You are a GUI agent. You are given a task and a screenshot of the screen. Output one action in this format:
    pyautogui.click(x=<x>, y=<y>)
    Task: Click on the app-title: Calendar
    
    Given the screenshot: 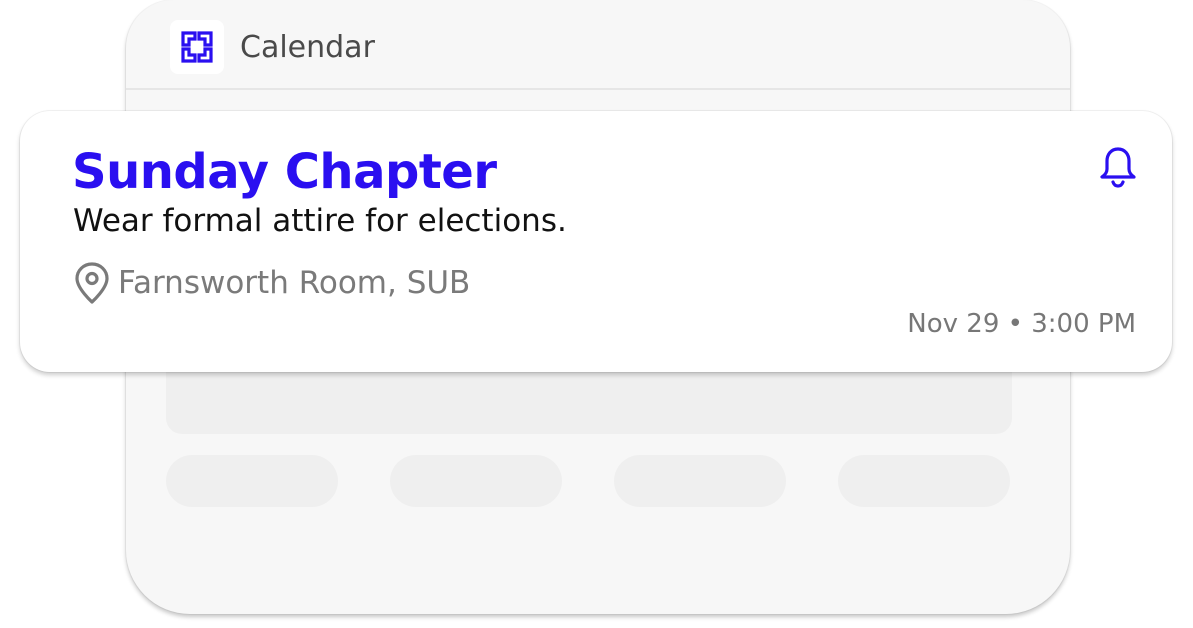 What is the action you would take?
    pyautogui.click(x=307, y=47)
    